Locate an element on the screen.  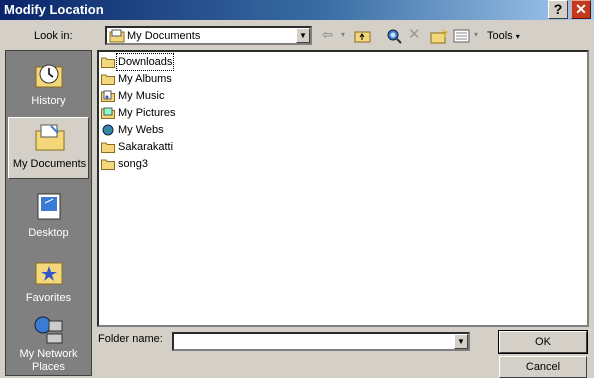
views-dropdown-icon: ▾ is located at coordinates (476, 35).